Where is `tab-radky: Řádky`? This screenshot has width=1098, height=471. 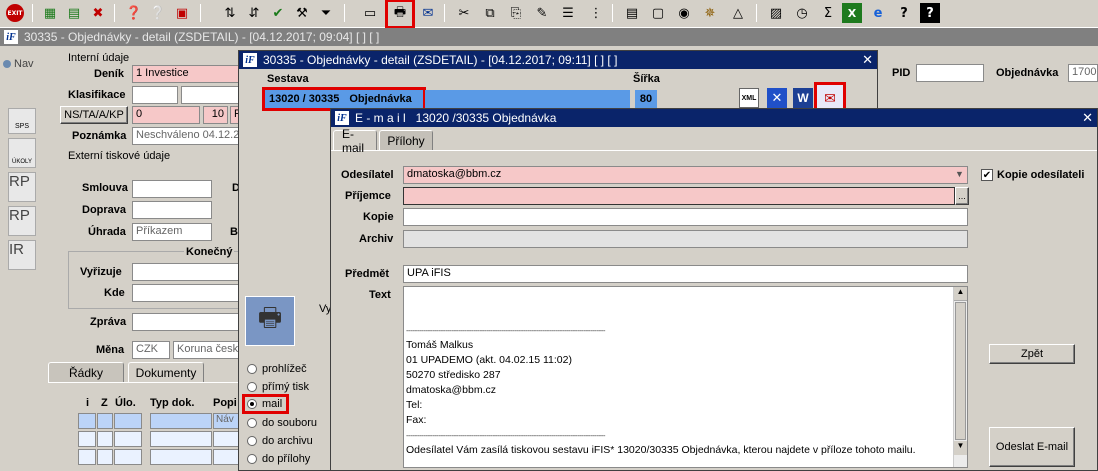 tab-radky: Řádky is located at coordinates (86, 372).